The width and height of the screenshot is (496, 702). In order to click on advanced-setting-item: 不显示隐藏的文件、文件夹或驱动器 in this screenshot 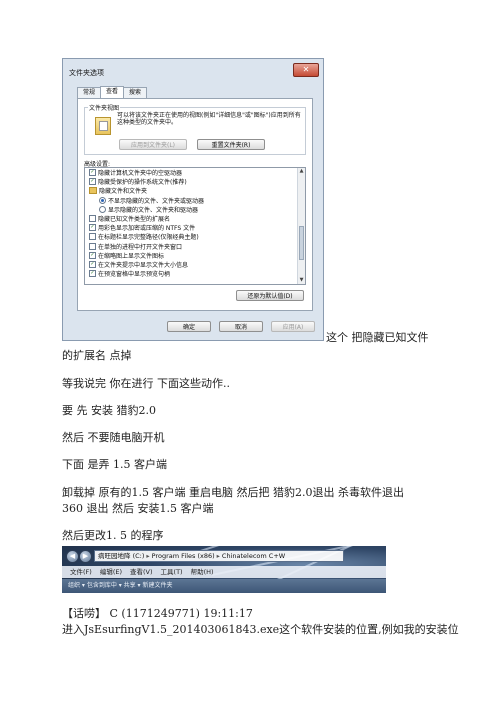, I will do `click(152, 201)`.